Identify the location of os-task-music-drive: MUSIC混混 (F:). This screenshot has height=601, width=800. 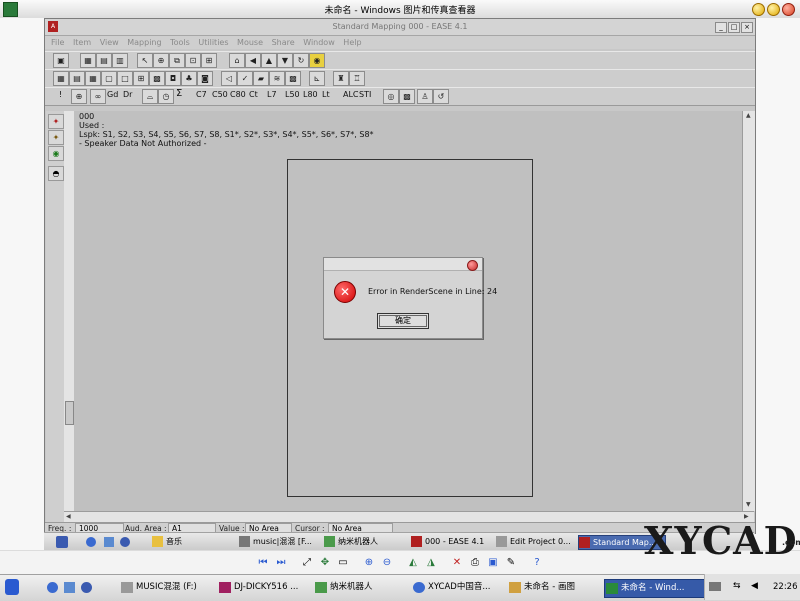
(158, 587).